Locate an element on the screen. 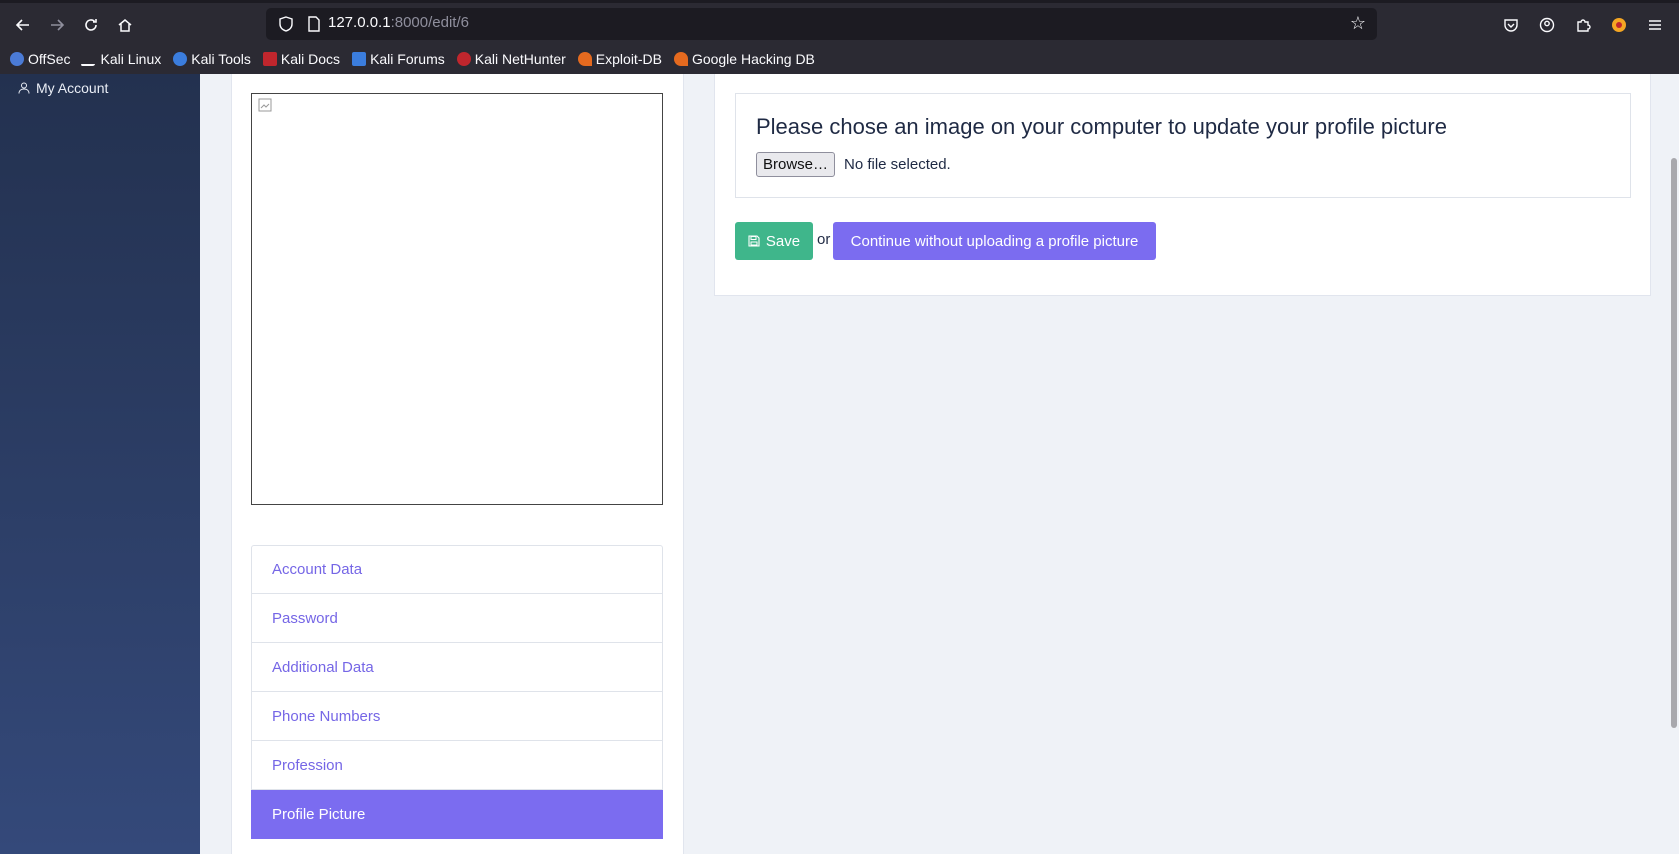  kali-tools-icon is located at coordinates (180, 59).